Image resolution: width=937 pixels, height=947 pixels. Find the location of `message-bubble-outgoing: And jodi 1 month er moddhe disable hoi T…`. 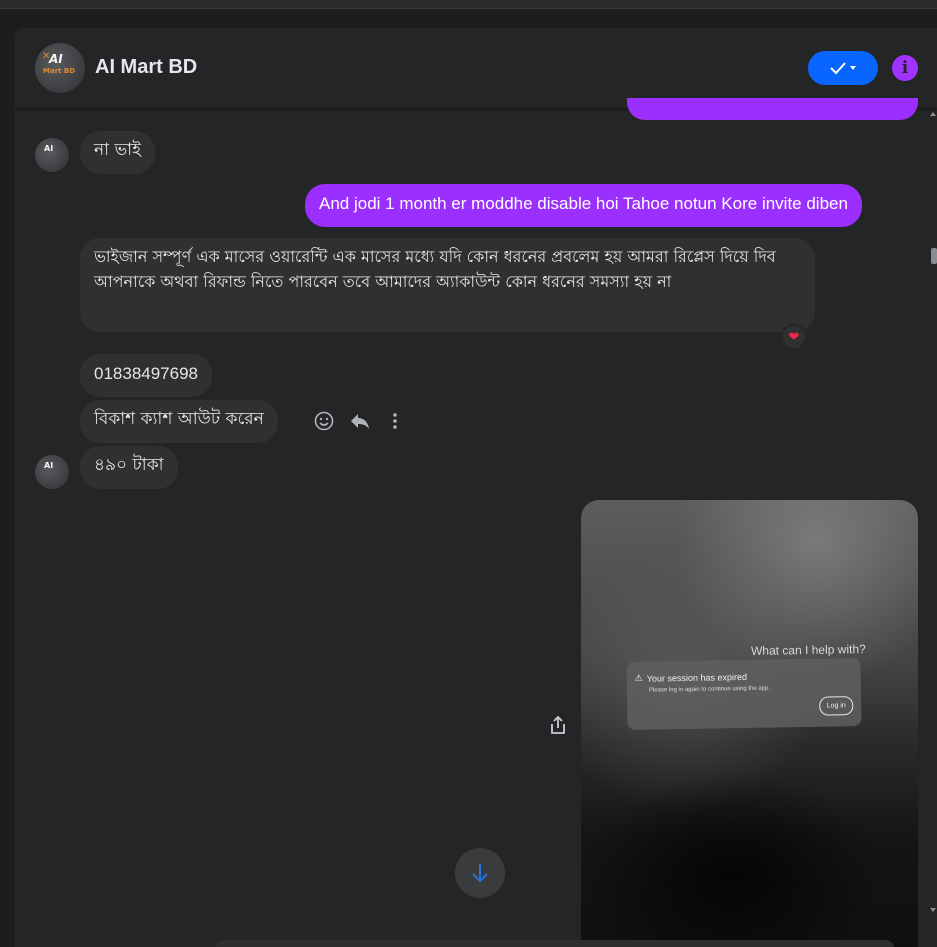

message-bubble-outgoing: And jodi 1 month er moddhe disable hoi T… is located at coordinates (583, 205).